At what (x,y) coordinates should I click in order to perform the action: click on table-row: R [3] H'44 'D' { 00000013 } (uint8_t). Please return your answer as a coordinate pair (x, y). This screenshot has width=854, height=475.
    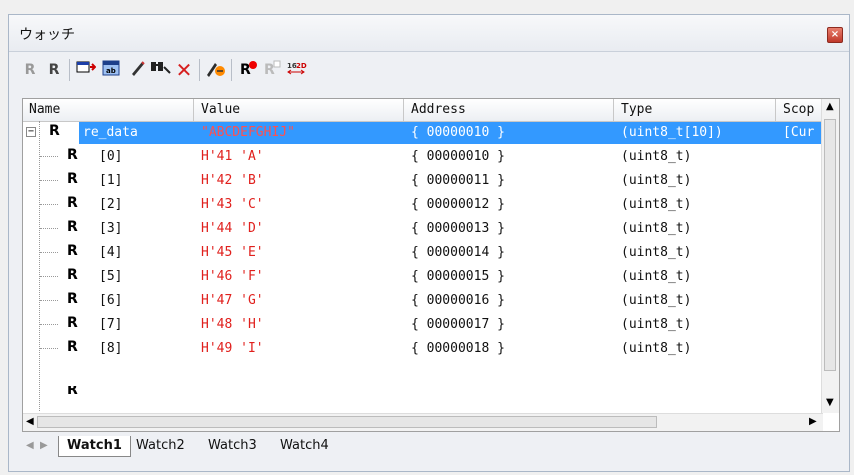
    Looking at the image, I should click on (423, 229).